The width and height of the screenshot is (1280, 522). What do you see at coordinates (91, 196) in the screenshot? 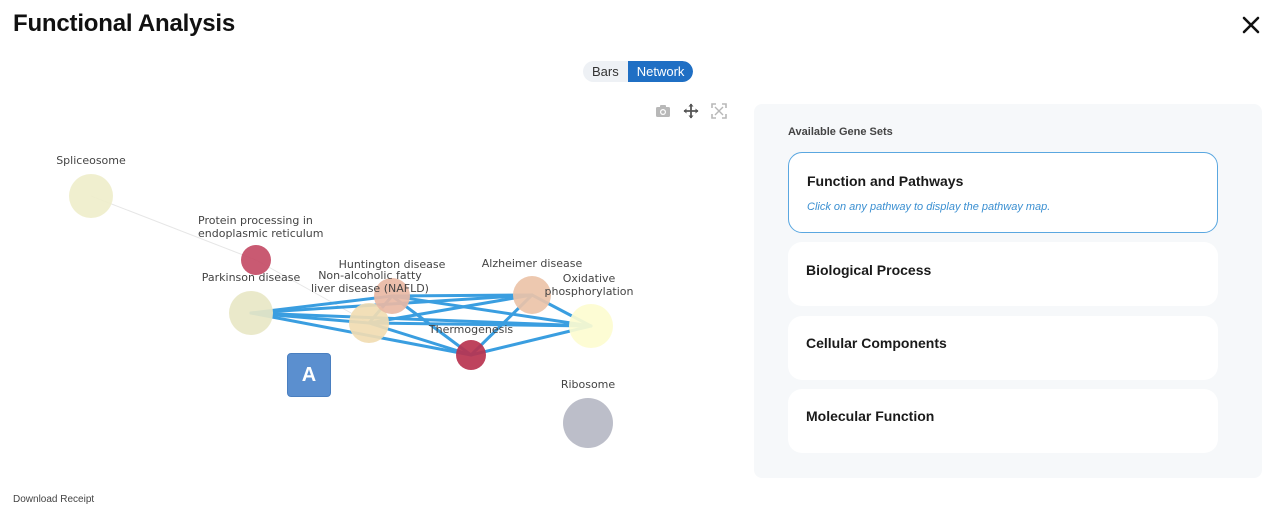
I see `network-node-spliceosome` at bounding box center [91, 196].